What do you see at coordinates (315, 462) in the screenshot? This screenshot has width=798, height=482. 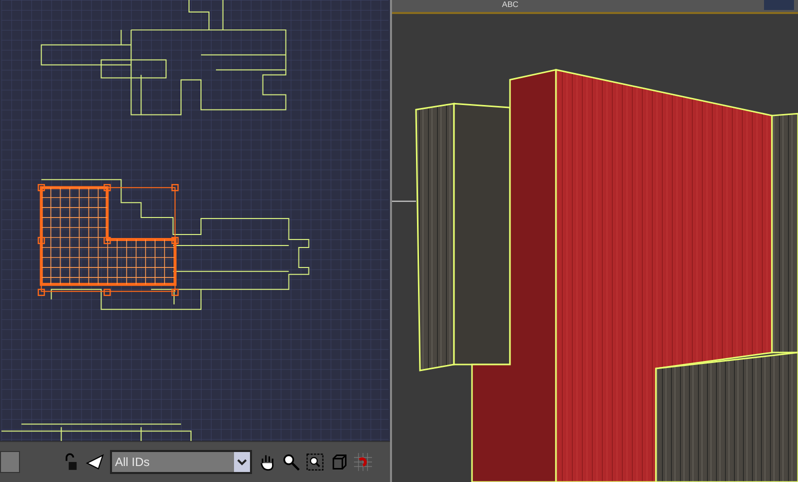 I see `zoom-region-icon` at bounding box center [315, 462].